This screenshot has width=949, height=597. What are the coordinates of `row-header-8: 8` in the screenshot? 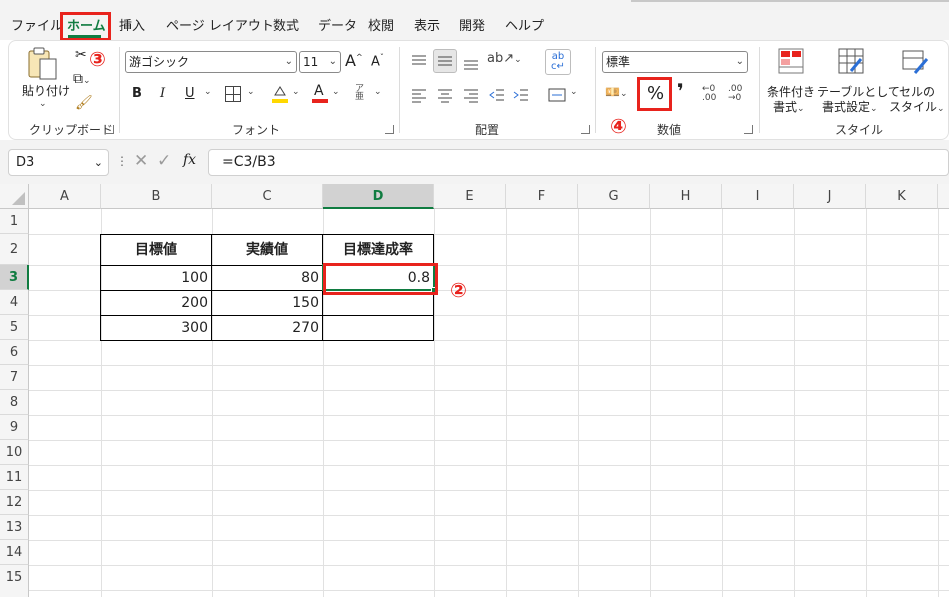 It's located at (14, 402).